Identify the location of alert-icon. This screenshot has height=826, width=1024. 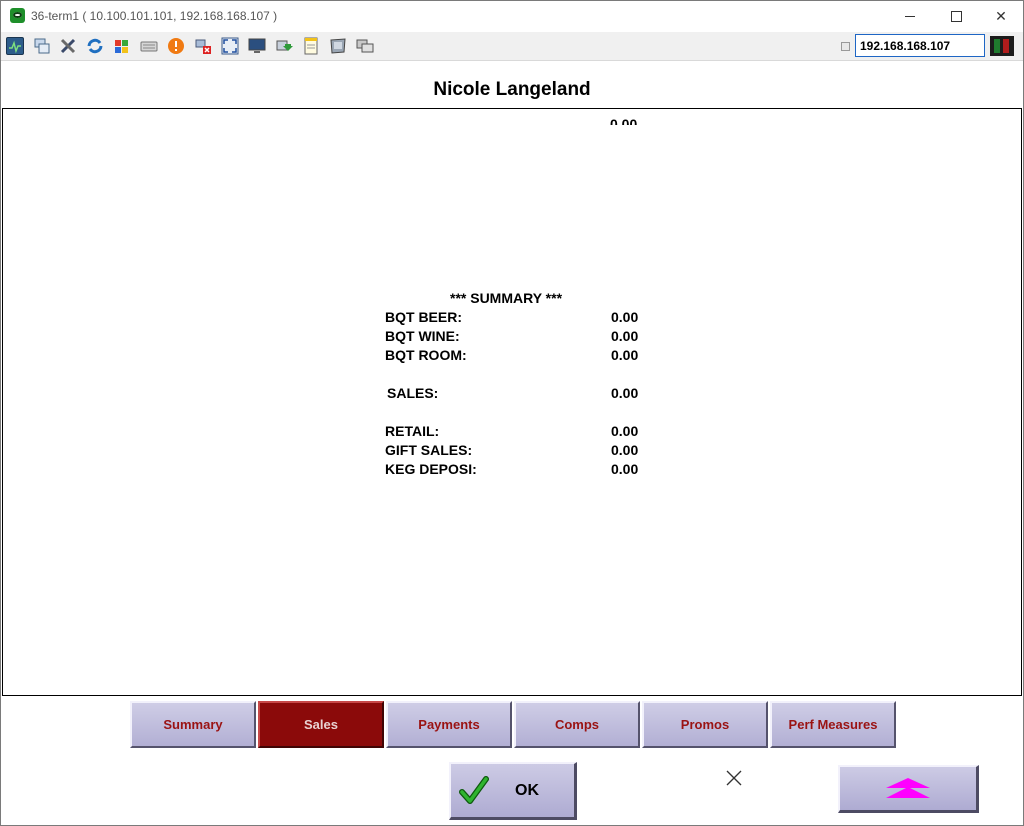
(176, 46).